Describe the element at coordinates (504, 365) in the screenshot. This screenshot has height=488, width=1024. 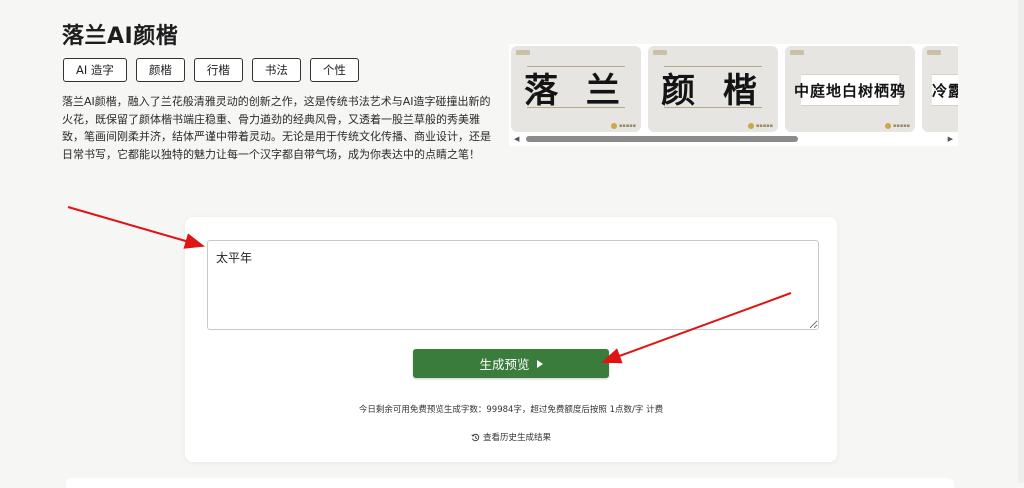
I see `generate-label: 生成预览` at that location.